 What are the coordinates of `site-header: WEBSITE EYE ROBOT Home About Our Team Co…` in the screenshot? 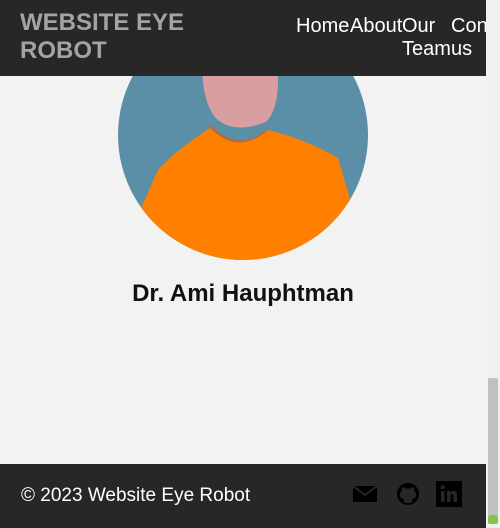 It's located at (243, 38).